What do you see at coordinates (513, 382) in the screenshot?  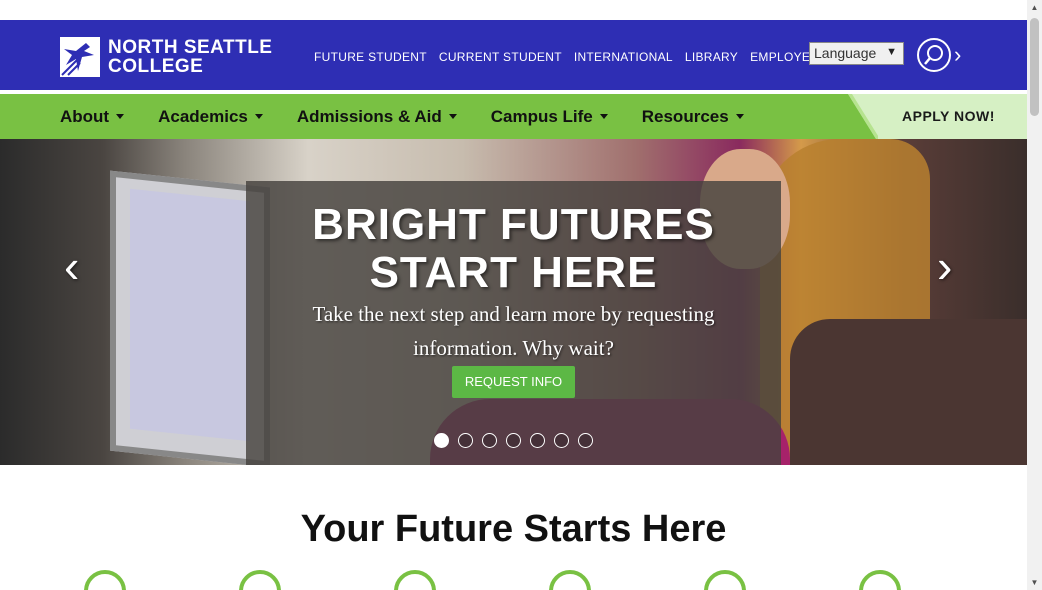 I see `request-info-button: REQUEST INFO` at bounding box center [513, 382].